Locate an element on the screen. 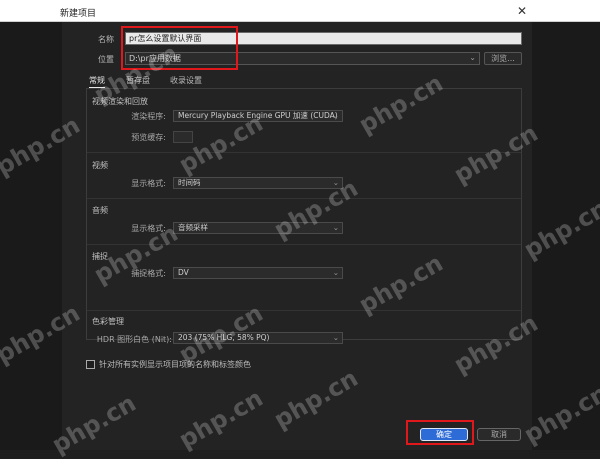 The image size is (600, 459). location-label: 位置 is located at coordinates (106, 59).